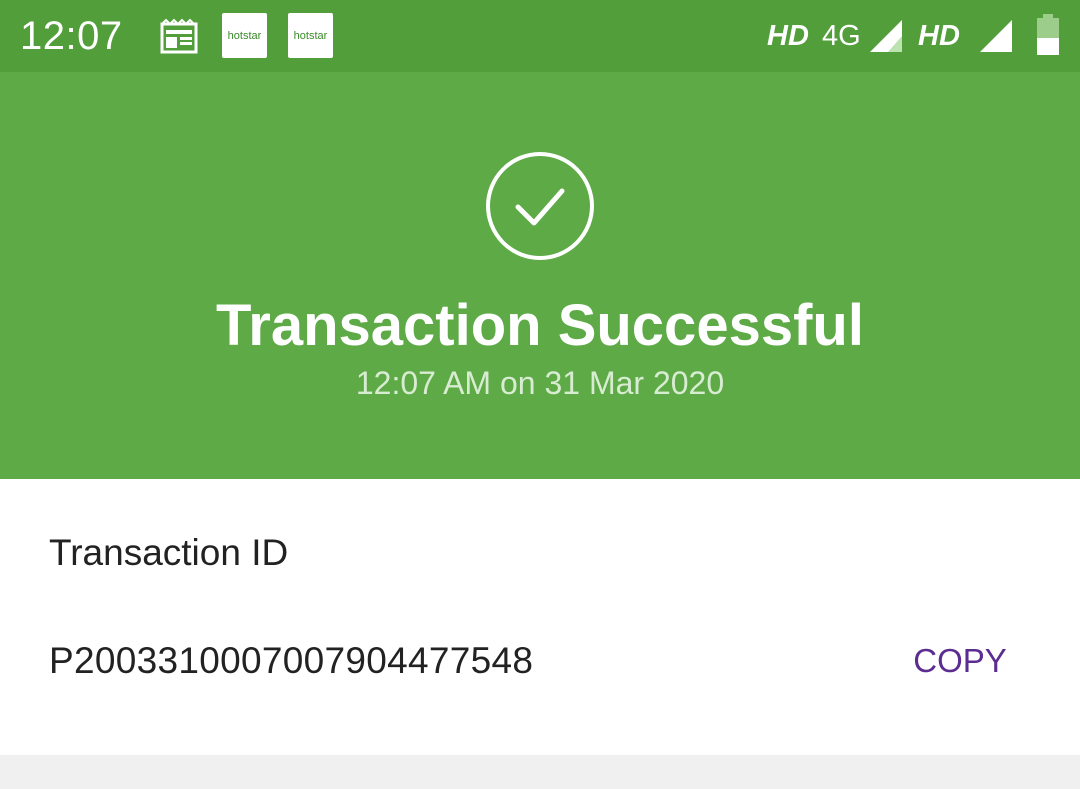  I want to click on transaction-id-label: Transaction ID, so click(169, 552).